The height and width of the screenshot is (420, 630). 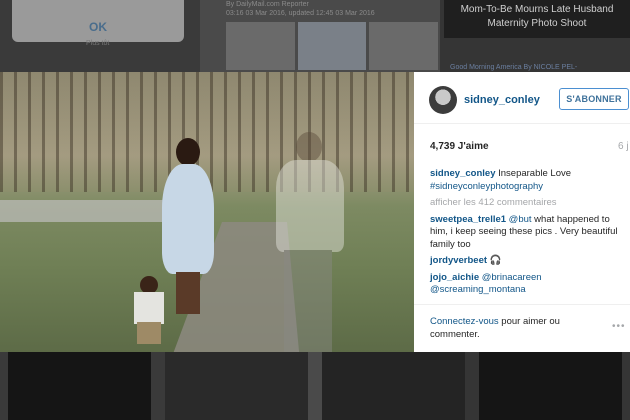 I want to click on post-header: sidney_conley S'ABONNER, so click(x=522, y=98).